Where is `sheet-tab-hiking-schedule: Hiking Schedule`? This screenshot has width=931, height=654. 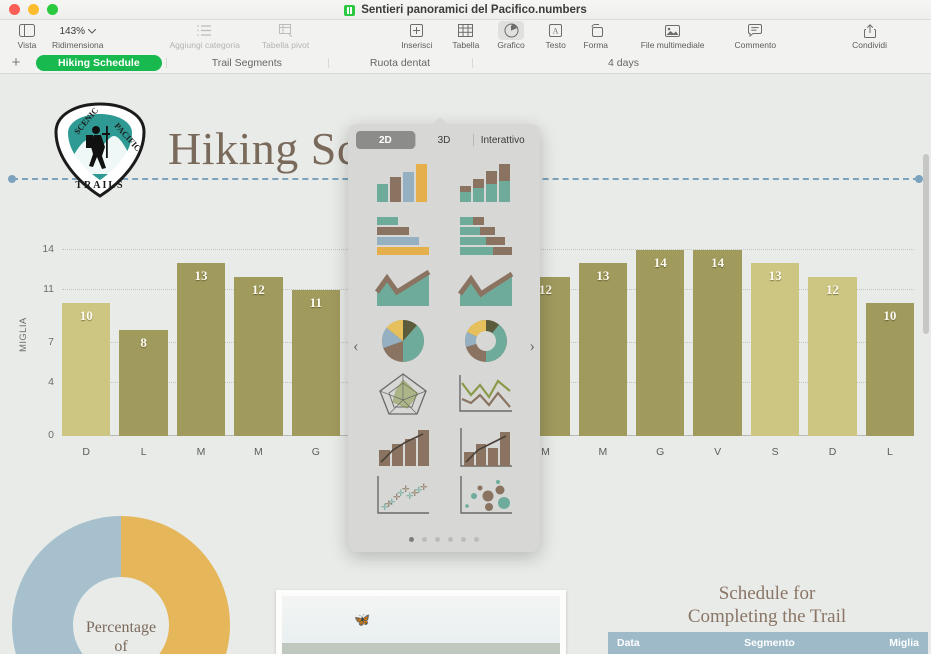
sheet-tab-hiking-schedule: Hiking Schedule is located at coordinates (99, 62).